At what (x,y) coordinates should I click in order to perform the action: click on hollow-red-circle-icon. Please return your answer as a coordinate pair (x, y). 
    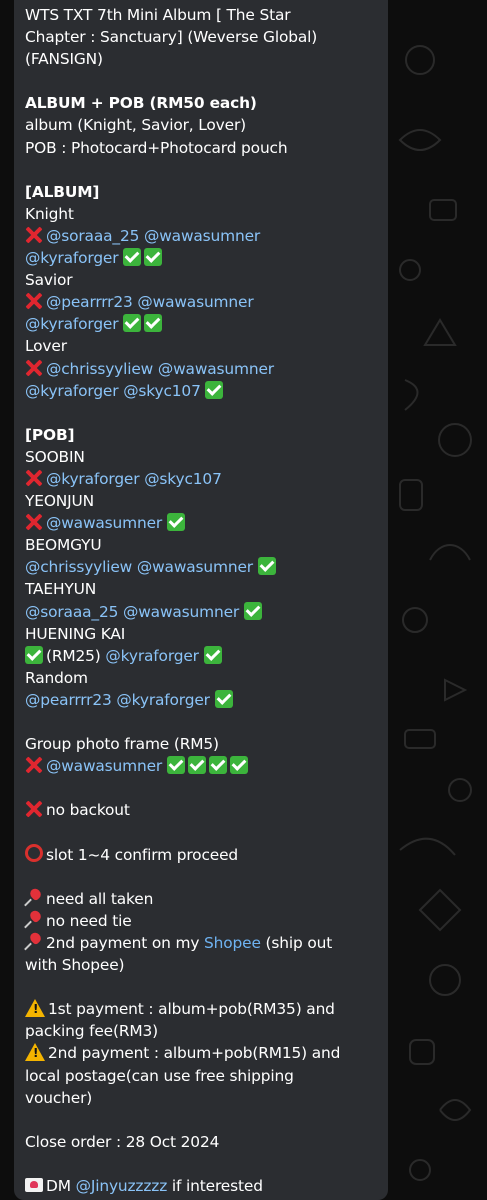
    Looking at the image, I should click on (34, 852).